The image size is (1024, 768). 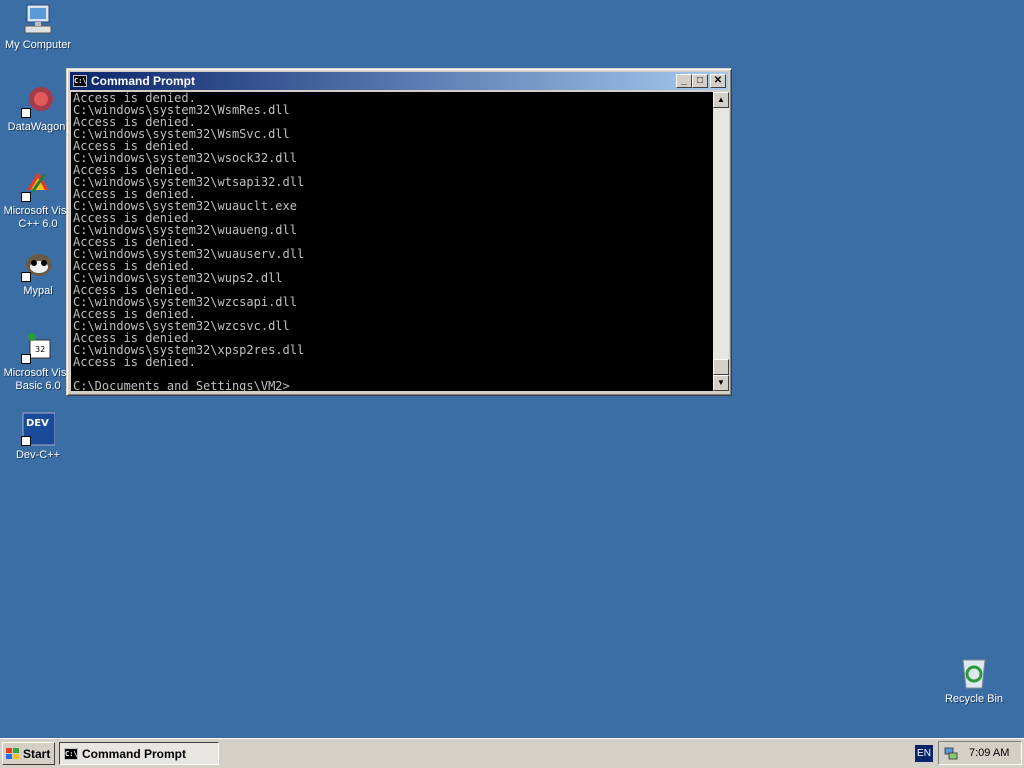 What do you see at coordinates (37, 753) in the screenshot?
I see `start-label: Start` at bounding box center [37, 753].